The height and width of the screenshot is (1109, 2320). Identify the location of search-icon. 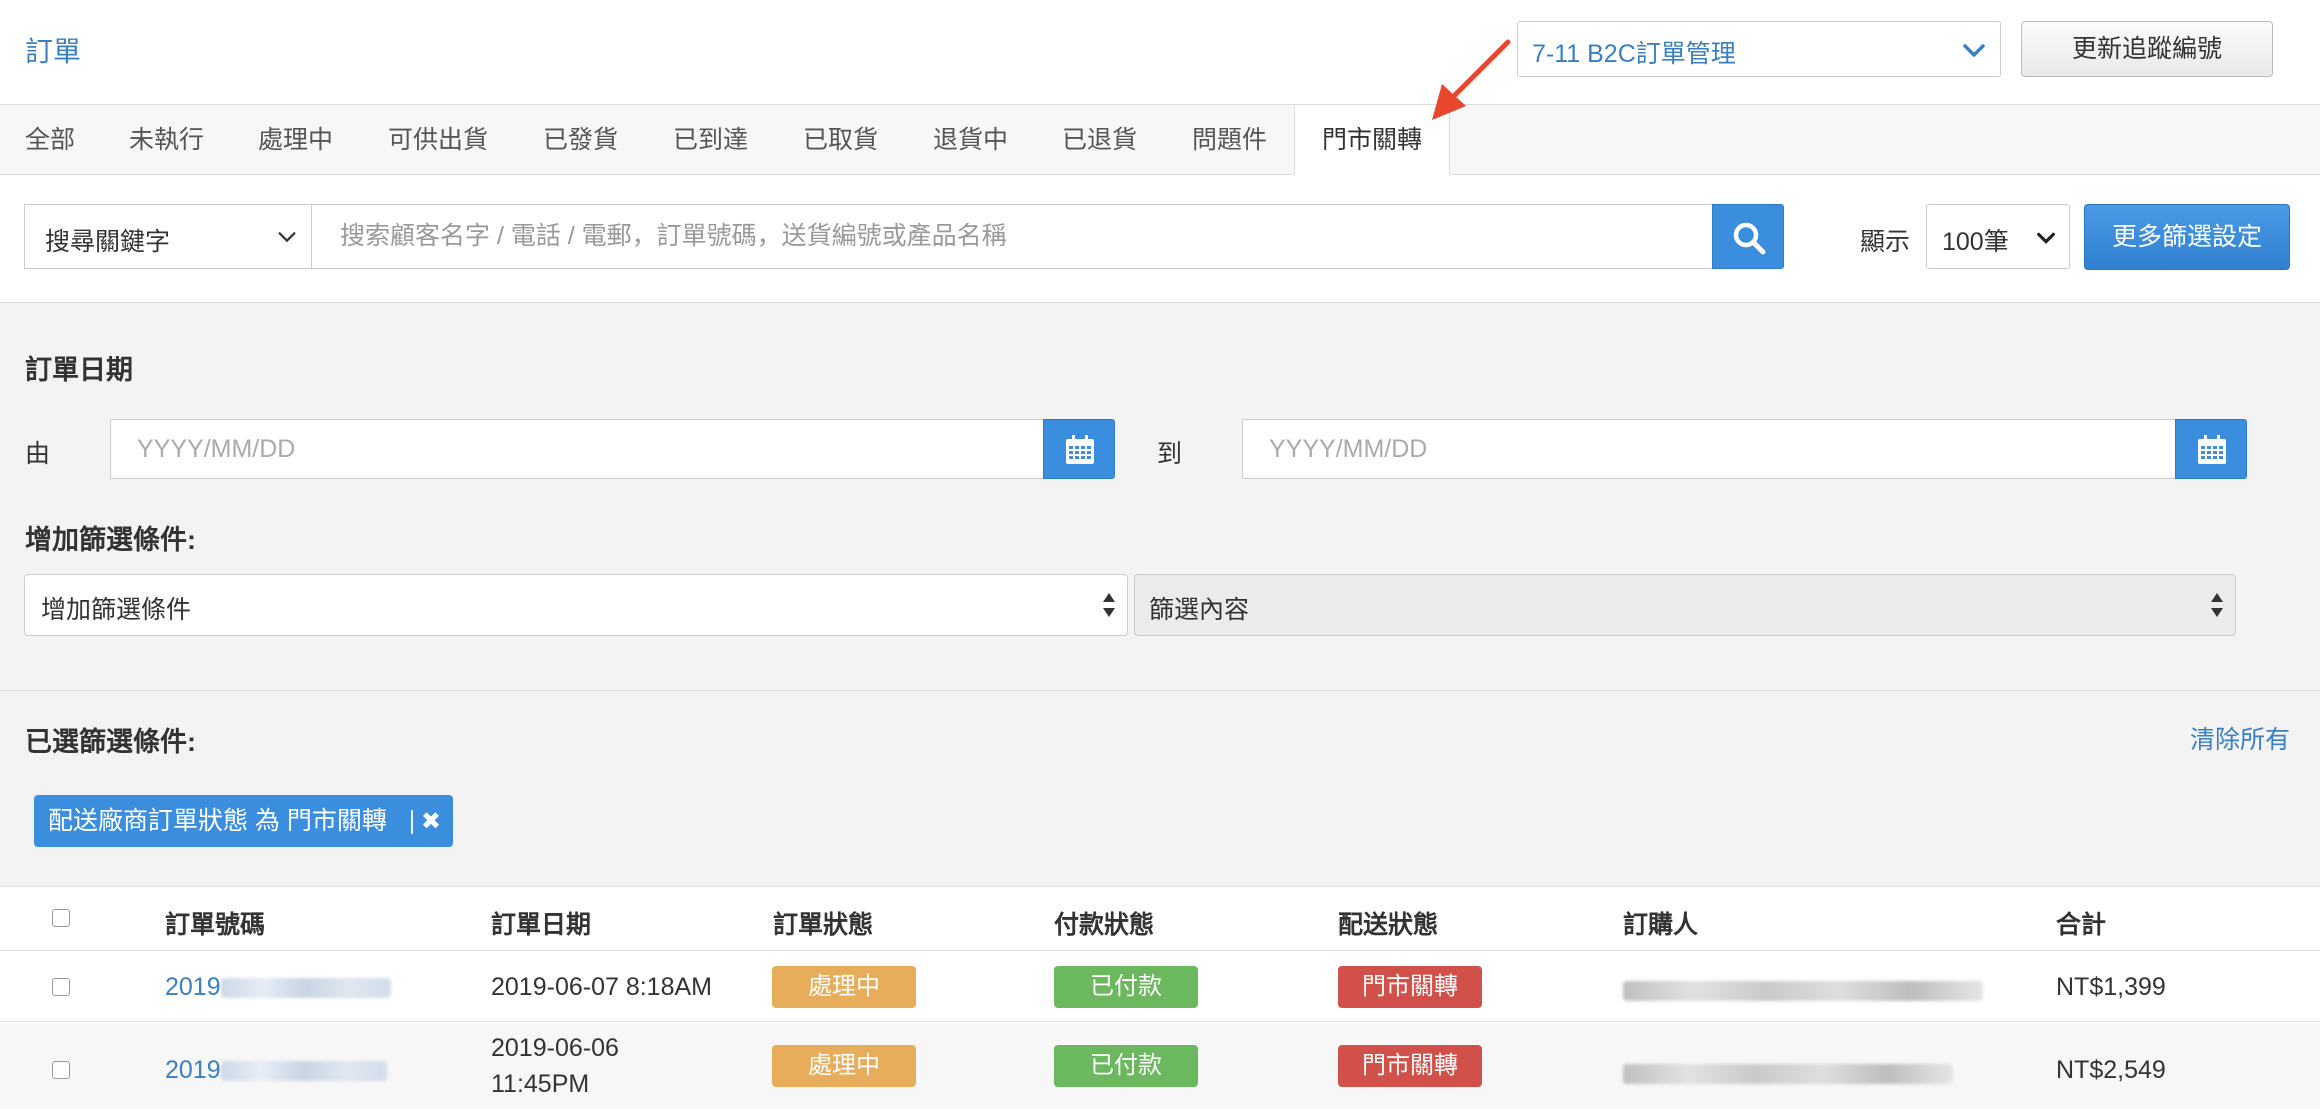
(1749, 238).